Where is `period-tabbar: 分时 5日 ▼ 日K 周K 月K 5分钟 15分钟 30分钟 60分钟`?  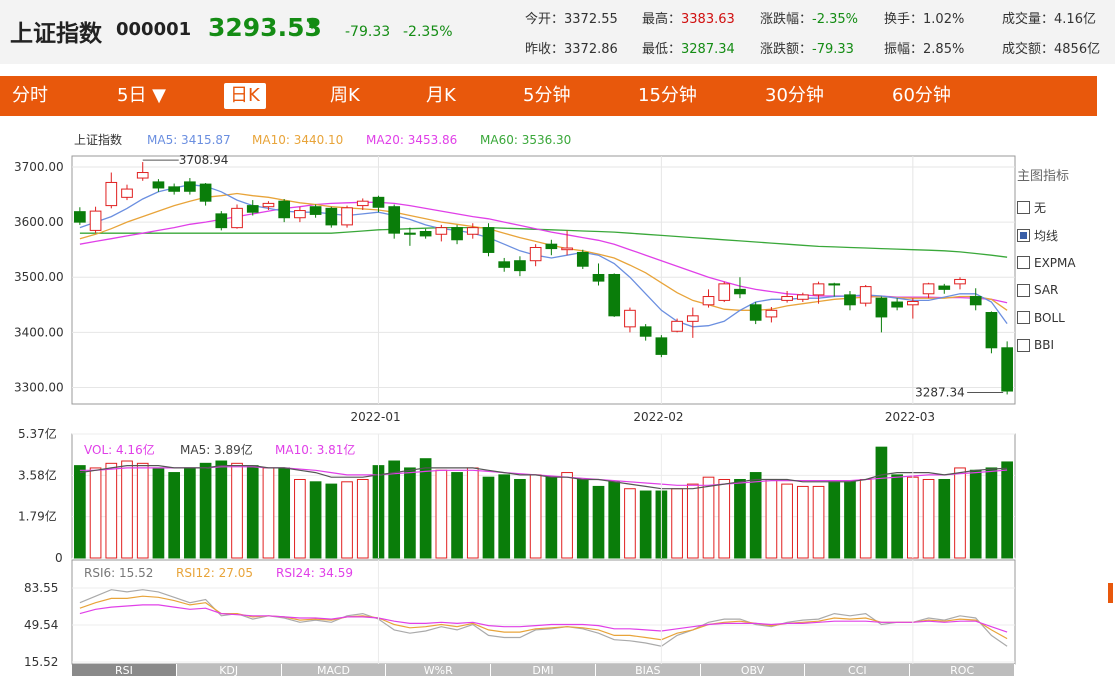 period-tabbar: 分时 5日 ▼ 日K 周K 月K 5分钟 15分钟 30分钟 60分钟 is located at coordinates (548, 96).